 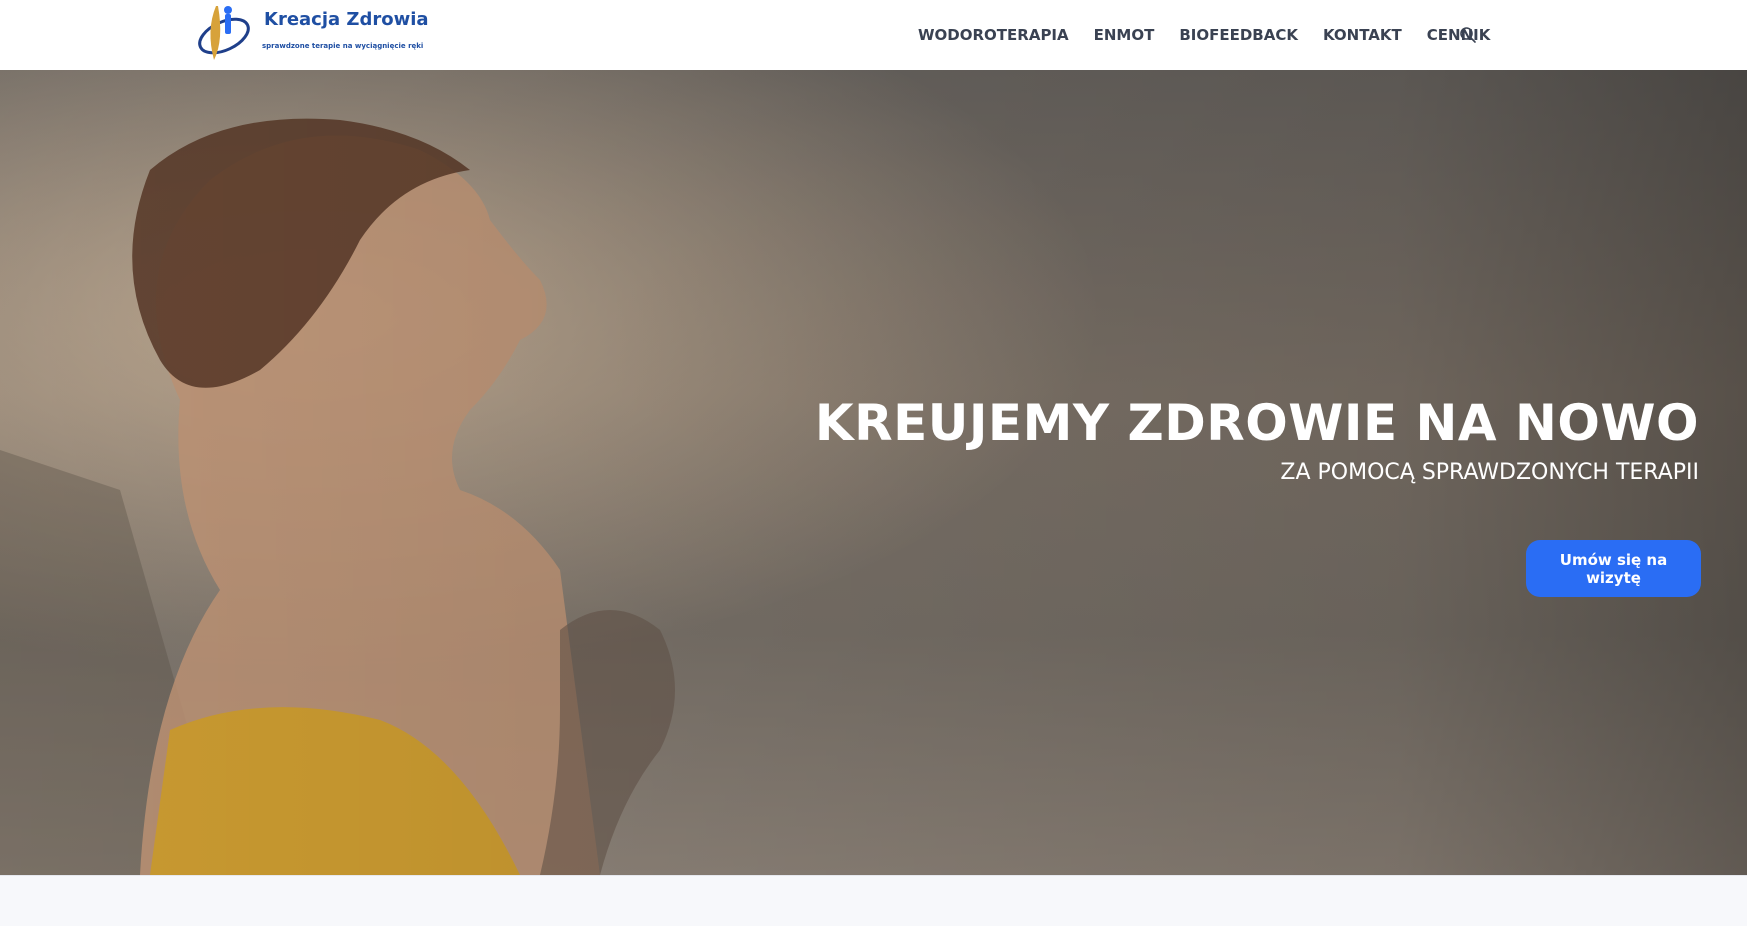 What do you see at coordinates (343, 46) in the screenshot?
I see `logo-tagline: sprawdzone terapie na wyciągnięcie ręki` at bounding box center [343, 46].